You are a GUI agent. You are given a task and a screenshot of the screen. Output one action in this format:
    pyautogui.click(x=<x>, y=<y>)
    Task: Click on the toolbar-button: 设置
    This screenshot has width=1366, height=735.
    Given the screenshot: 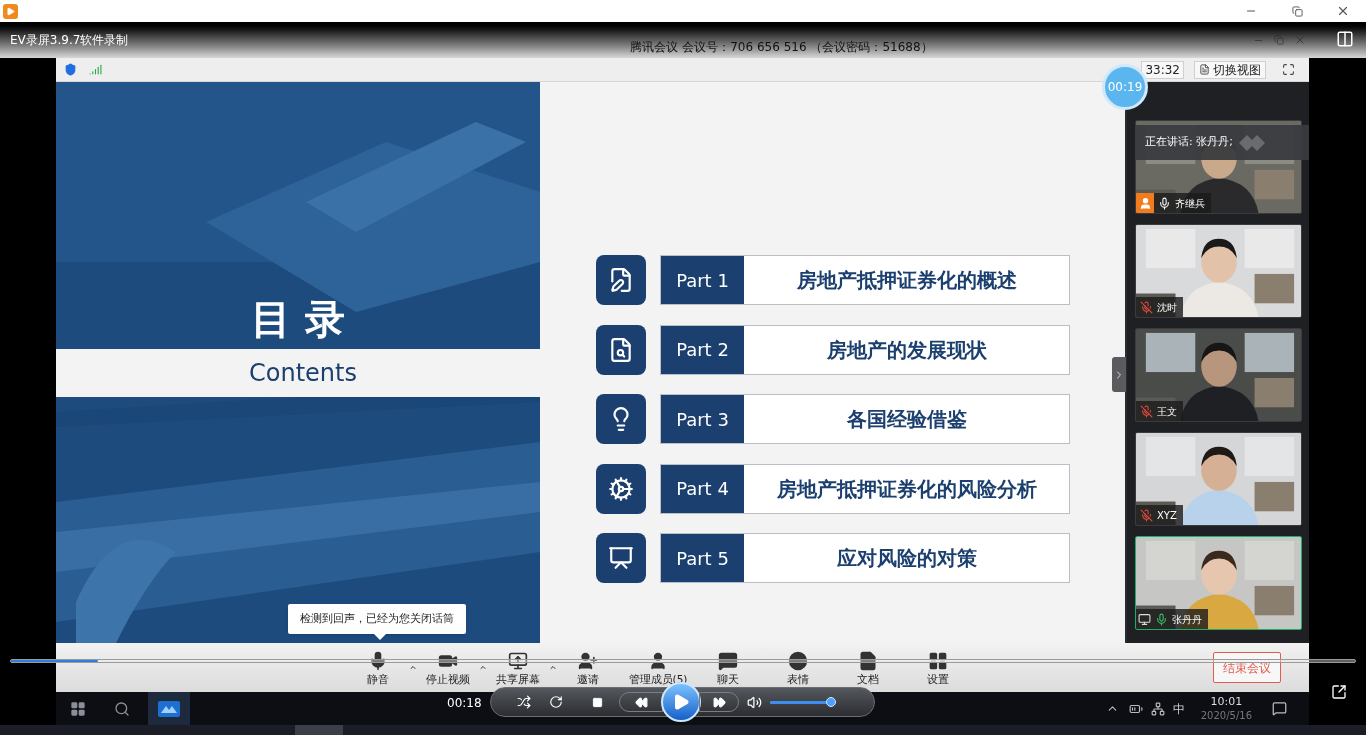 What is the action you would take?
    pyautogui.click(x=938, y=667)
    